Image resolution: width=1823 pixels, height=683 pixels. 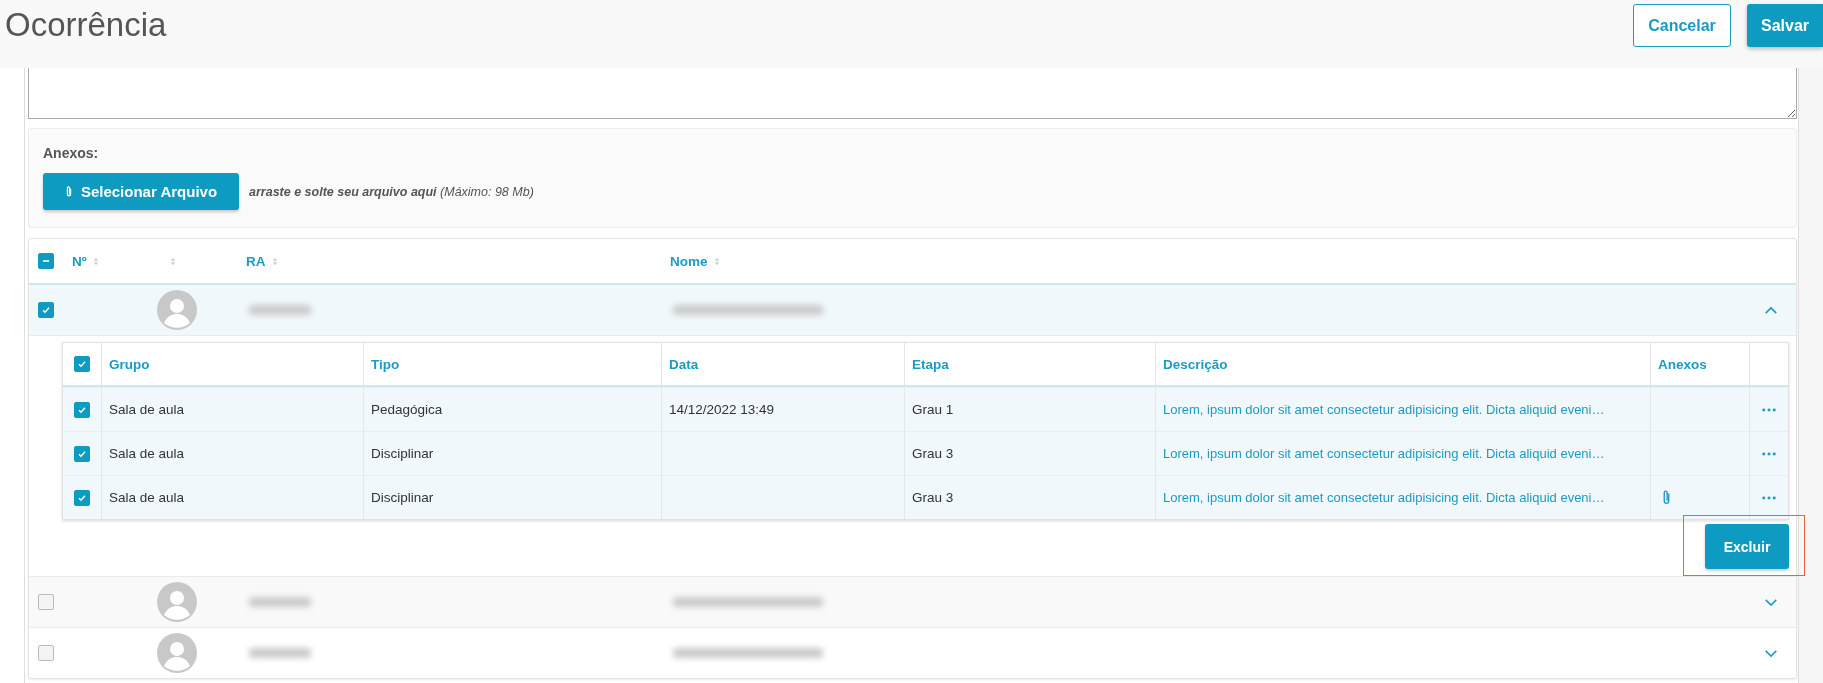 What do you see at coordinates (684, 364) in the screenshot?
I see `column-header: Data` at bounding box center [684, 364].